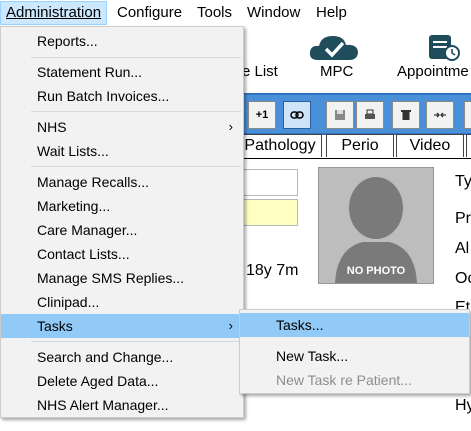  Describe the element at coordinates (462, 248) in the screenshot. I see `right-label-3: Al` at that location.